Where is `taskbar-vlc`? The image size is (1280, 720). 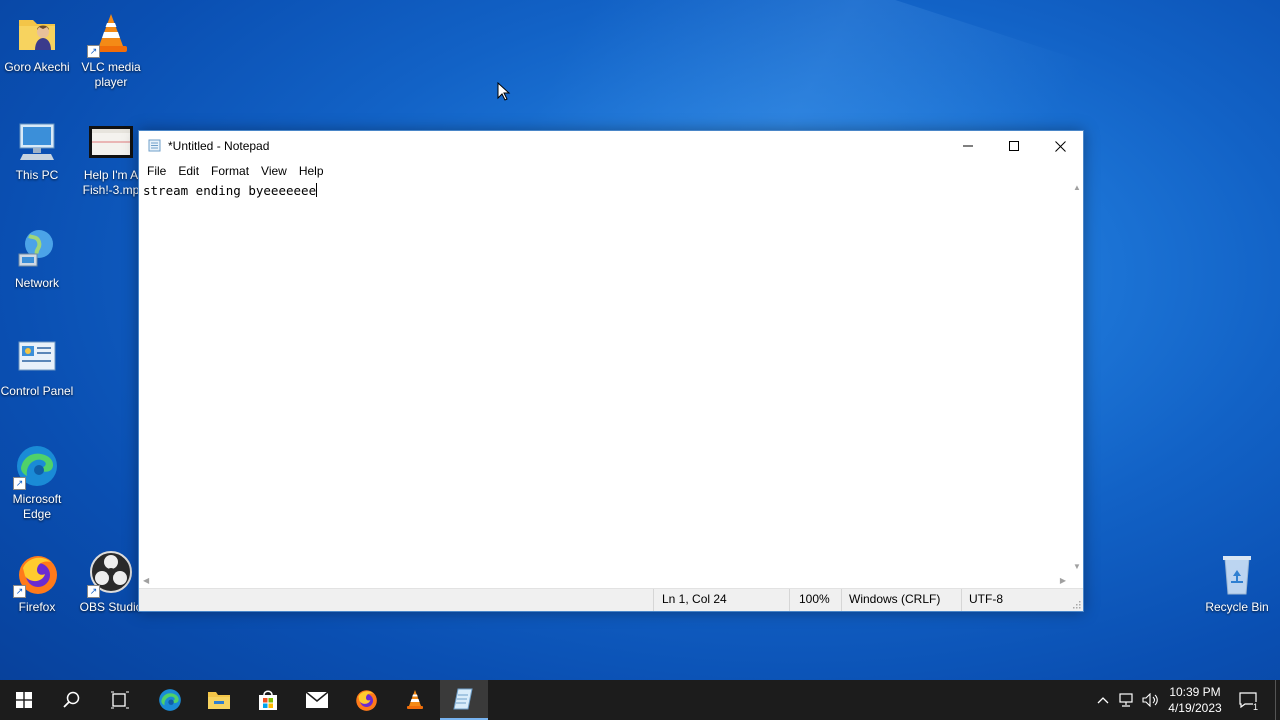 taskbar-vlc is located at coordinates (415, 700).